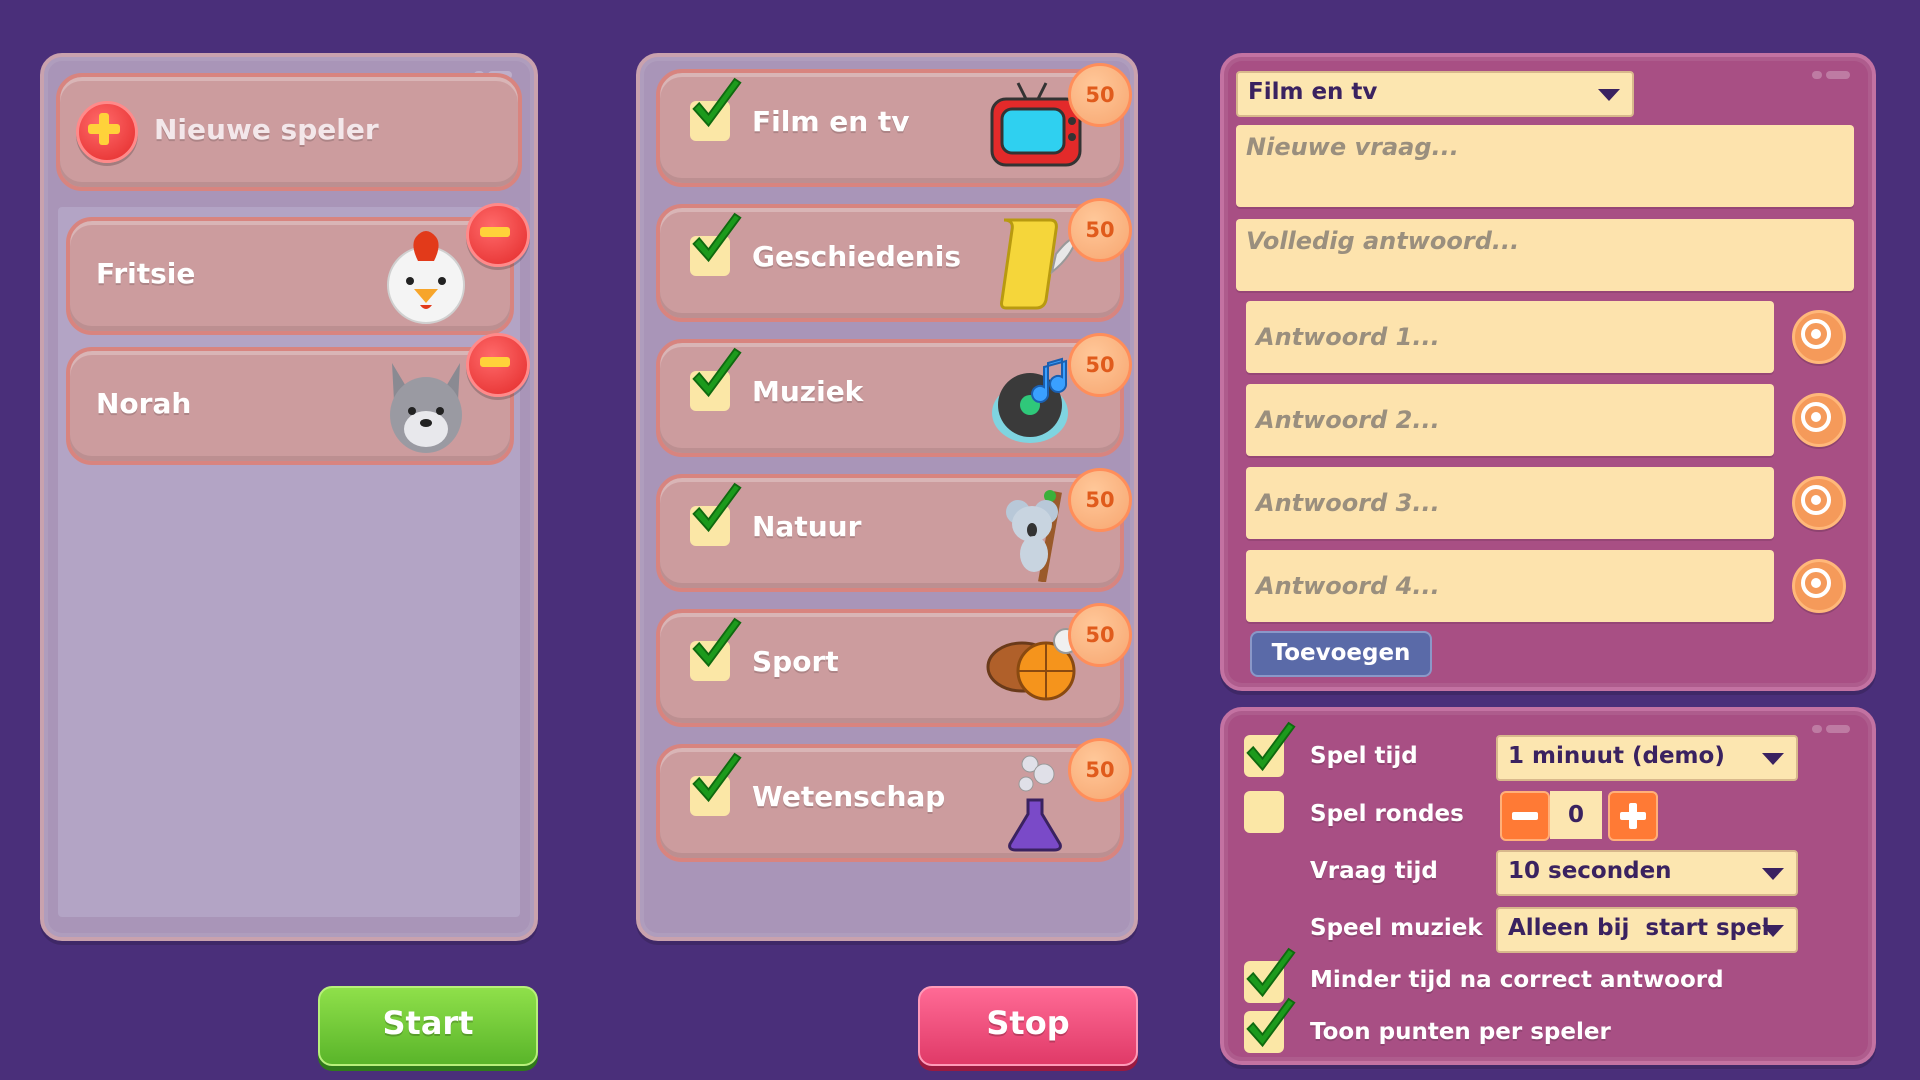 This screenshot has height=1080, width=1920. What do you see at coordinates (849, 796) in the screenshot?
I see `category-label: Wetenschap` at bounding box center [849, 796].